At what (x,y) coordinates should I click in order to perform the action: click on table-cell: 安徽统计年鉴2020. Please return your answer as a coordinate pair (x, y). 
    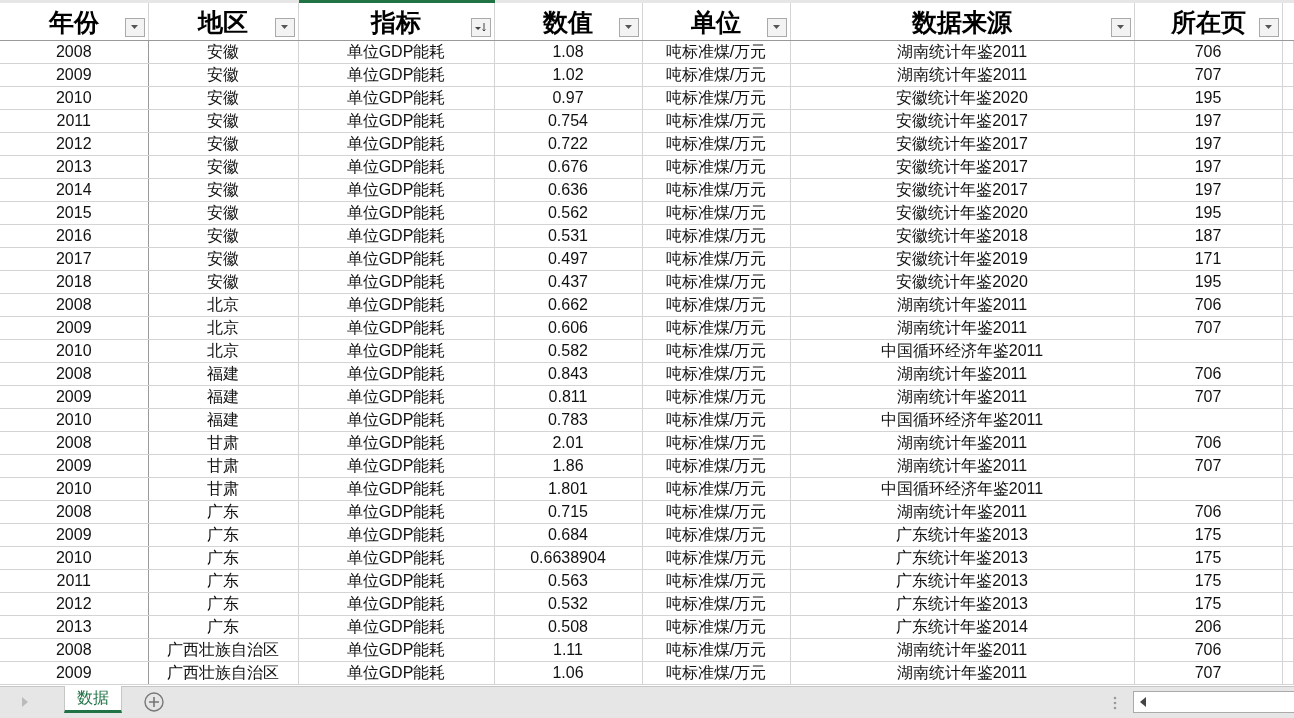
    Looking at the image, I should click on (962, 97).